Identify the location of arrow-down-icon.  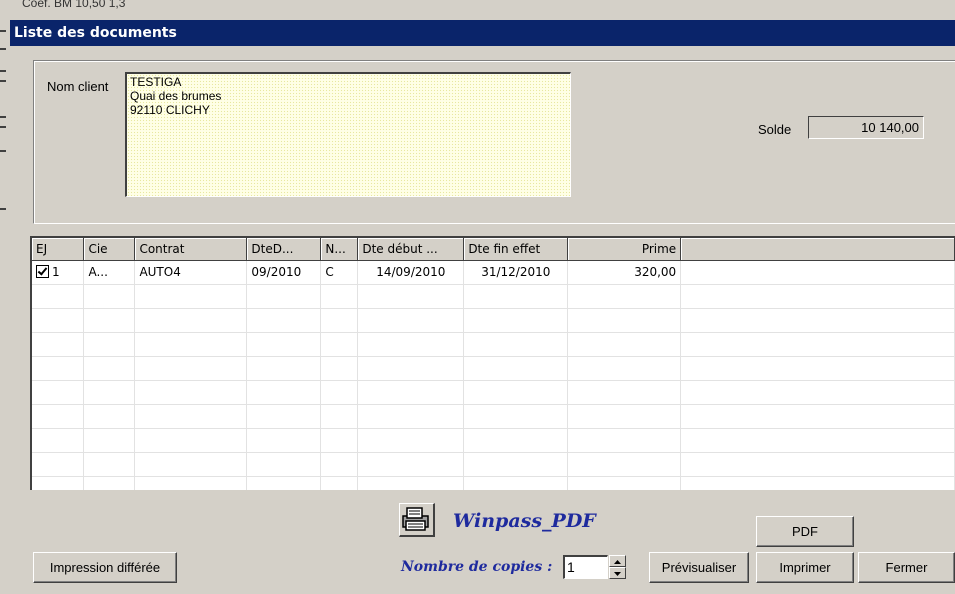
(617, 574).